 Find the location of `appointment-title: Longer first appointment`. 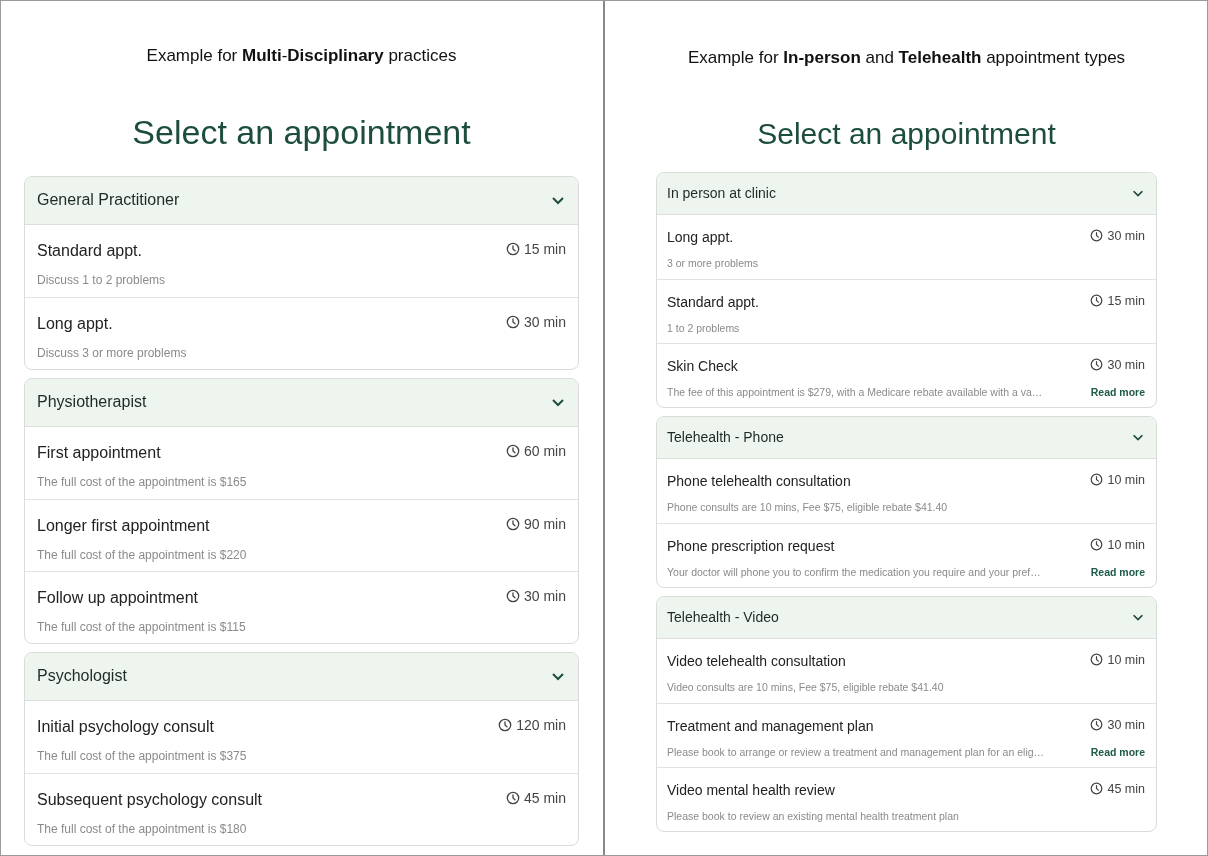

appointment-title: Longer first appointment is located at coordinates (123, 525).